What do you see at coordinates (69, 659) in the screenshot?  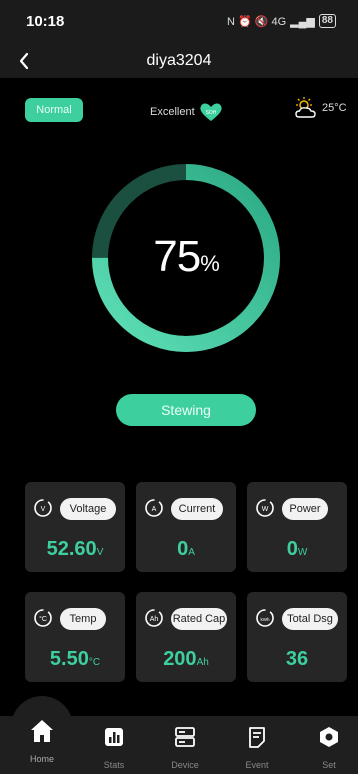 I see `metric-value: 5.50` at bounding box center [69, 659].